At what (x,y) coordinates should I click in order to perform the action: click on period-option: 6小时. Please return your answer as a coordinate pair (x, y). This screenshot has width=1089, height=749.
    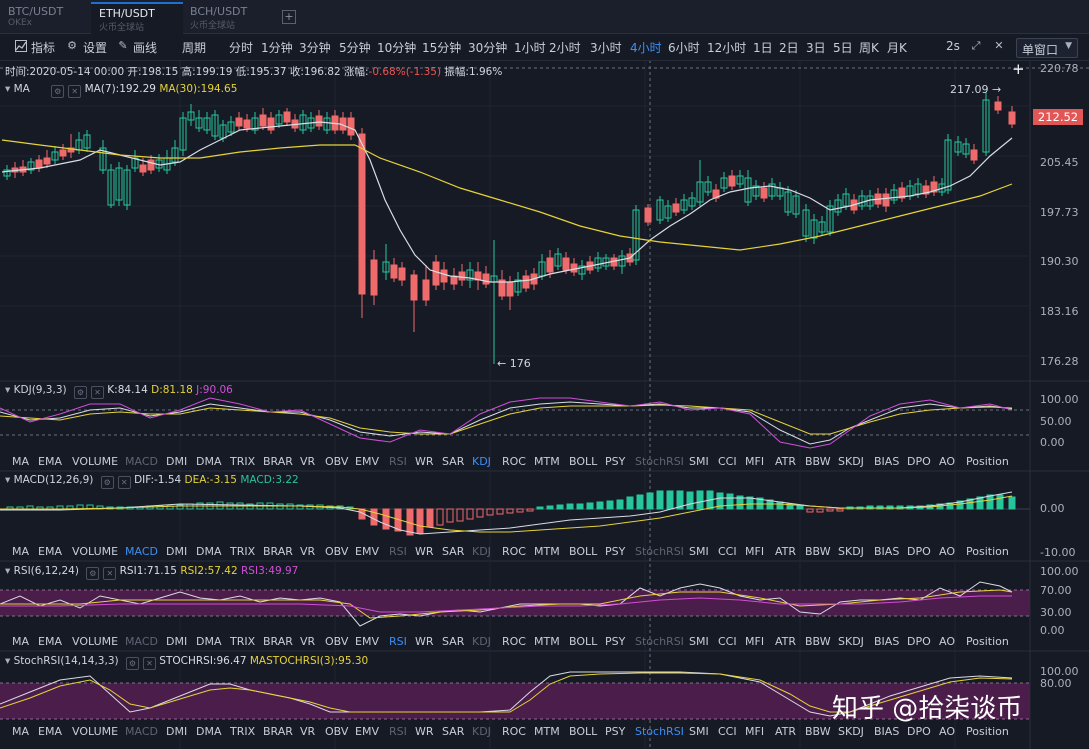
    Looking at the image, I should click on (684, 47).